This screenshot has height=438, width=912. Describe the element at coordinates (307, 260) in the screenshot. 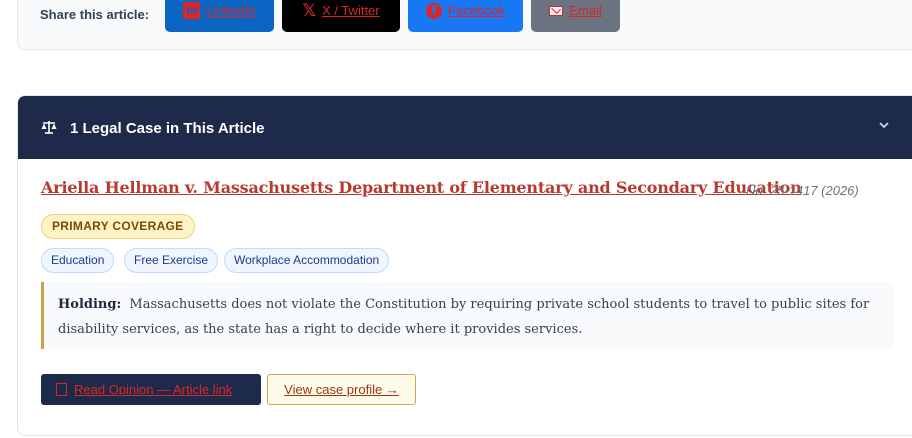

I see `topic-tag: Workplace Accommodation` at that location.